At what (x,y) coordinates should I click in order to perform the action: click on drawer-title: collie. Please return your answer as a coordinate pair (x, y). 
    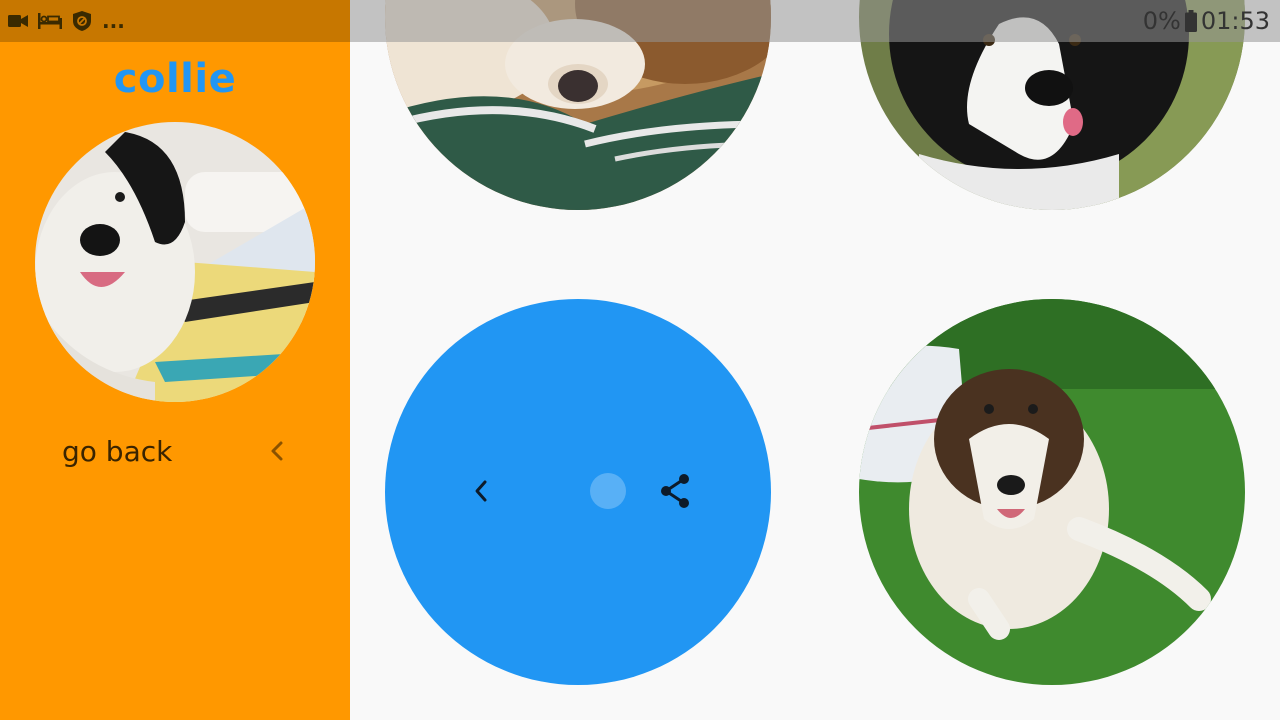
    Looking at the image, I should click on (175, 79).